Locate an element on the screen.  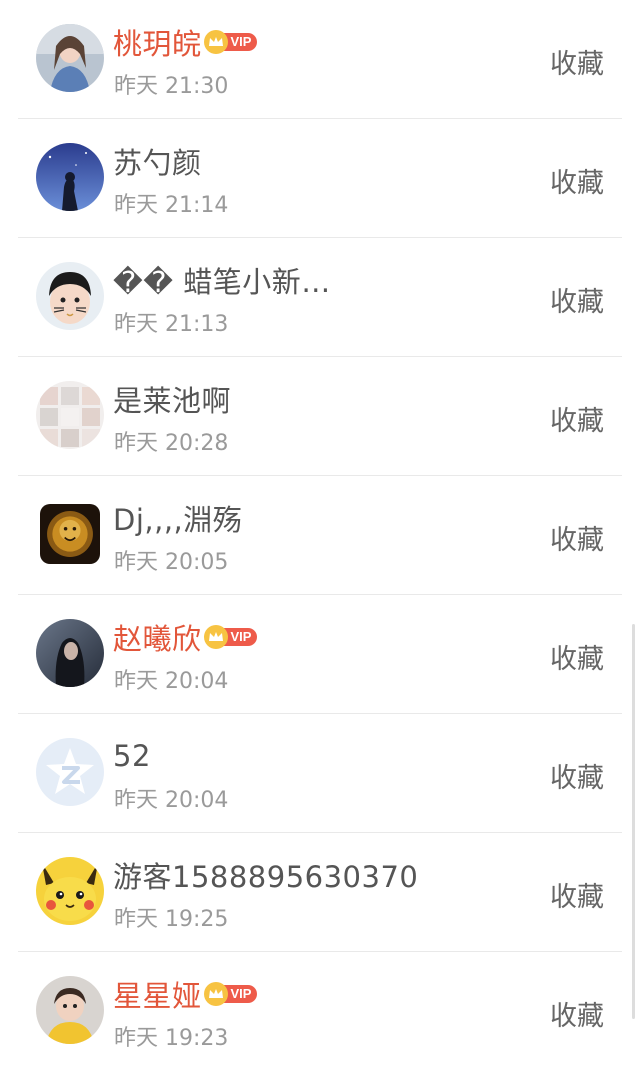
visit-time: 昨天 20:28 is located at coordinates (171, 443).